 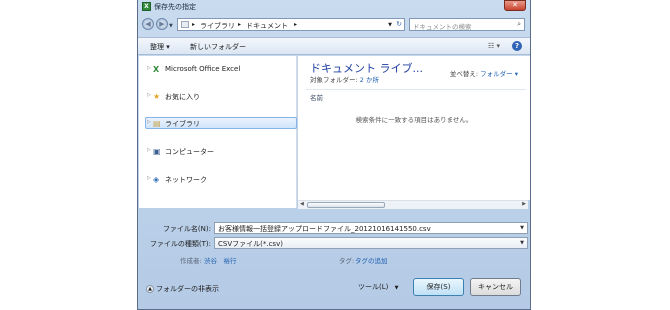 What do you see at coordinates (156, 179) in the screenshot?
I see `network-icon: ◈` at bounding box center [156, 179].